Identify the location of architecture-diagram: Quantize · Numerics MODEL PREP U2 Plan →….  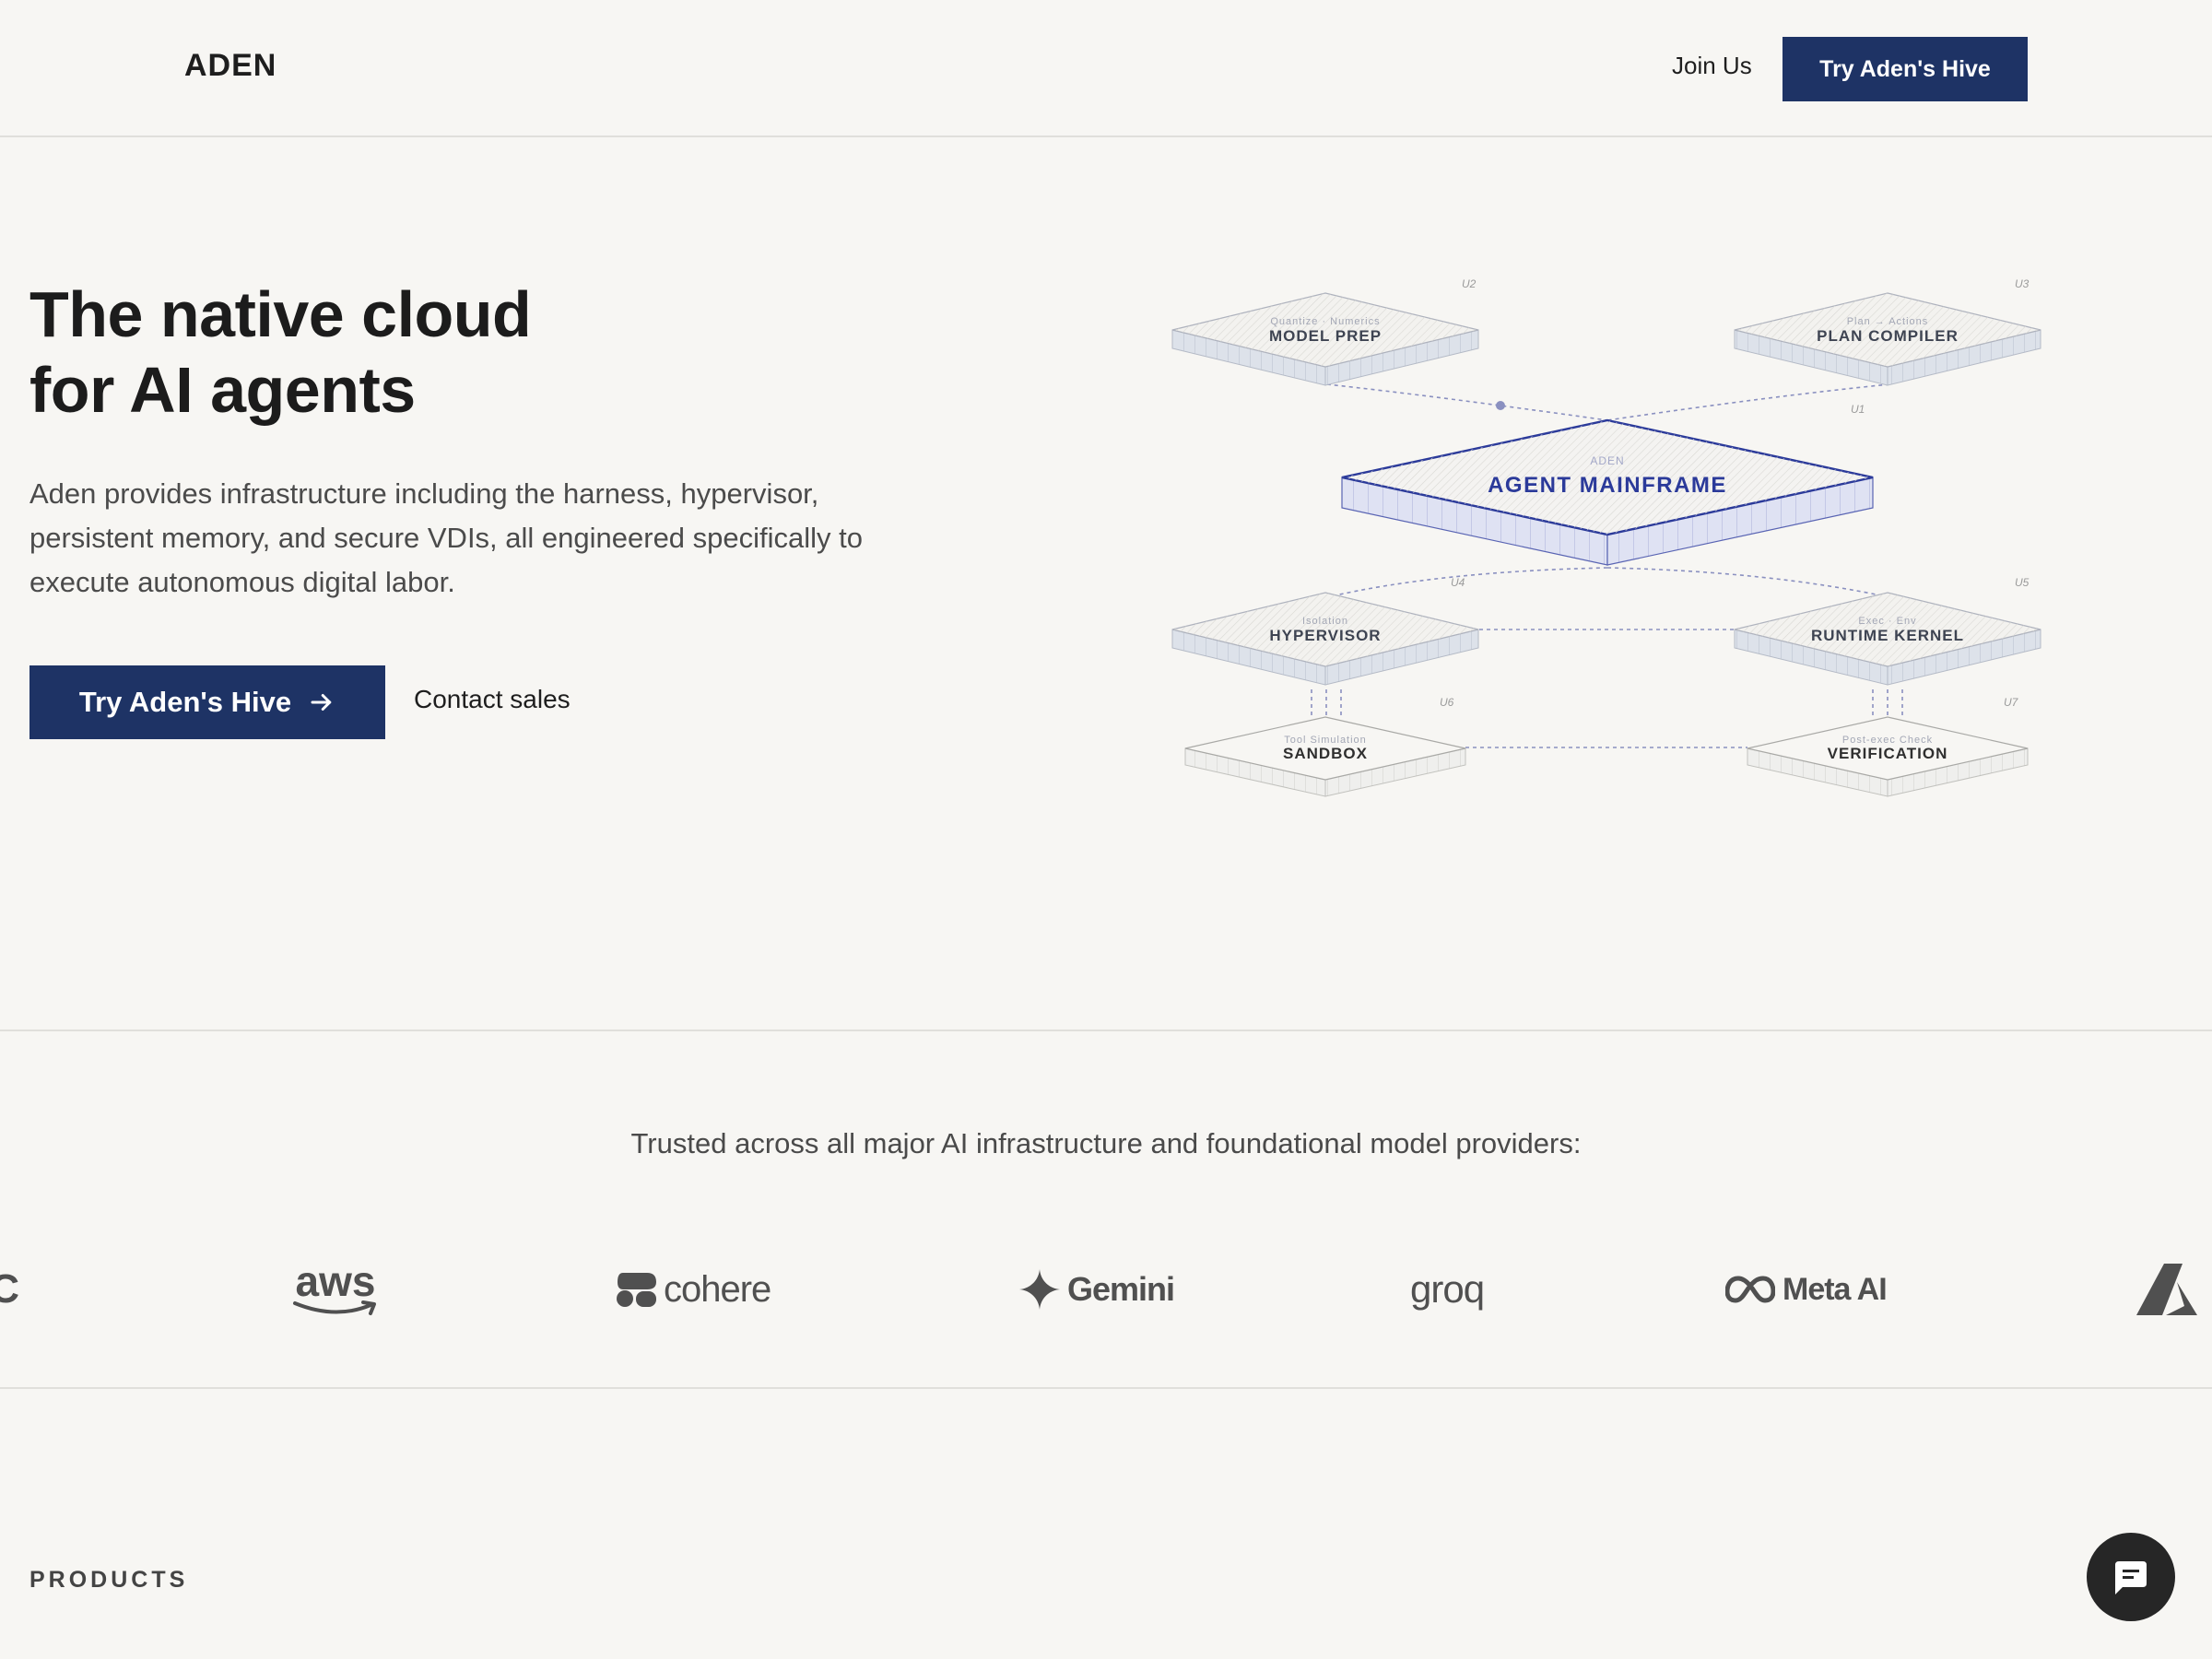
(1606, 537).